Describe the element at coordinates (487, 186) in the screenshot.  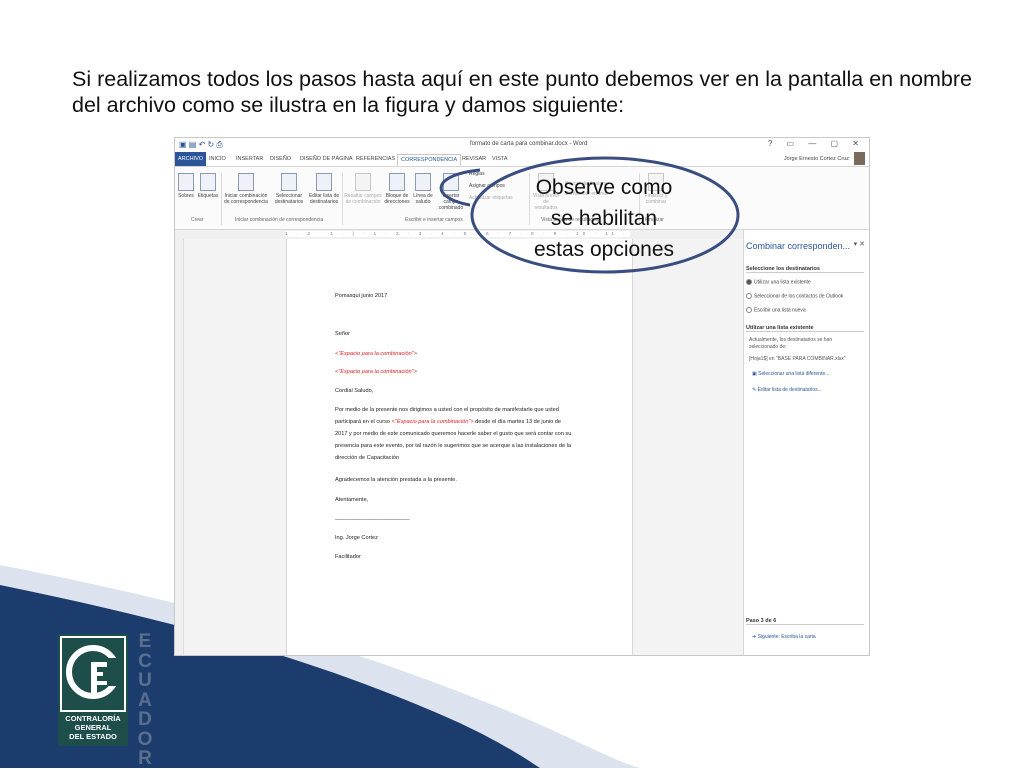
I see `asignar-label: Asignar campos` at that location.